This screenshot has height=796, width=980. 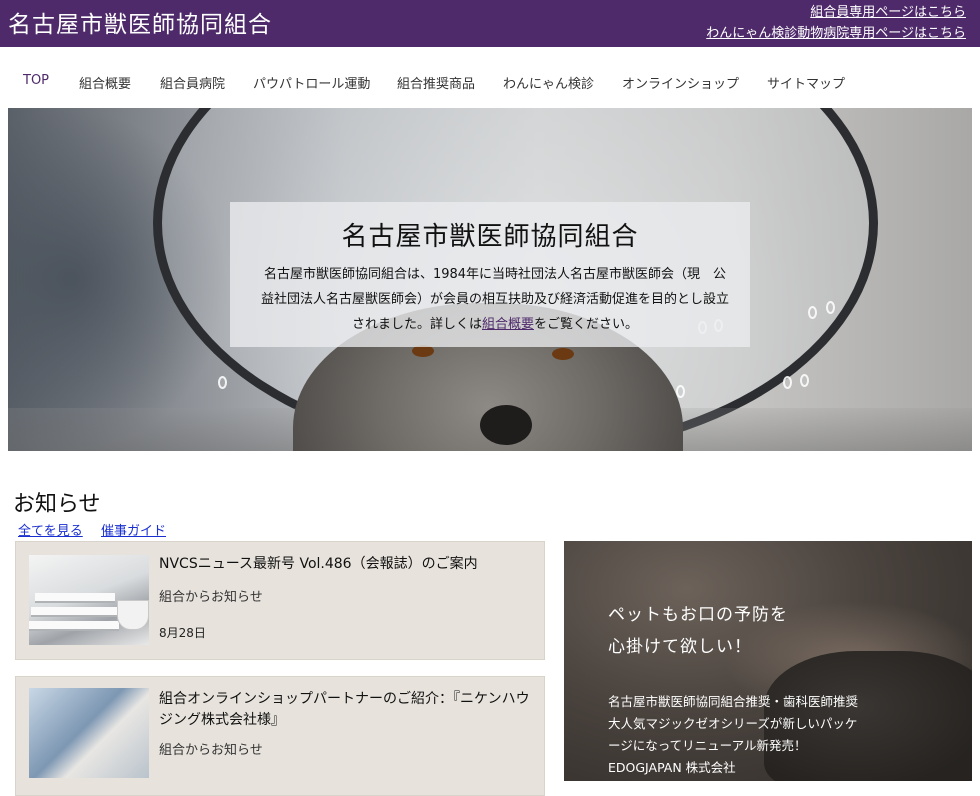 I want to click on promo-headline: ペットもお口の予防を 心掛けて欲しい！, so click(x=698, y=631).